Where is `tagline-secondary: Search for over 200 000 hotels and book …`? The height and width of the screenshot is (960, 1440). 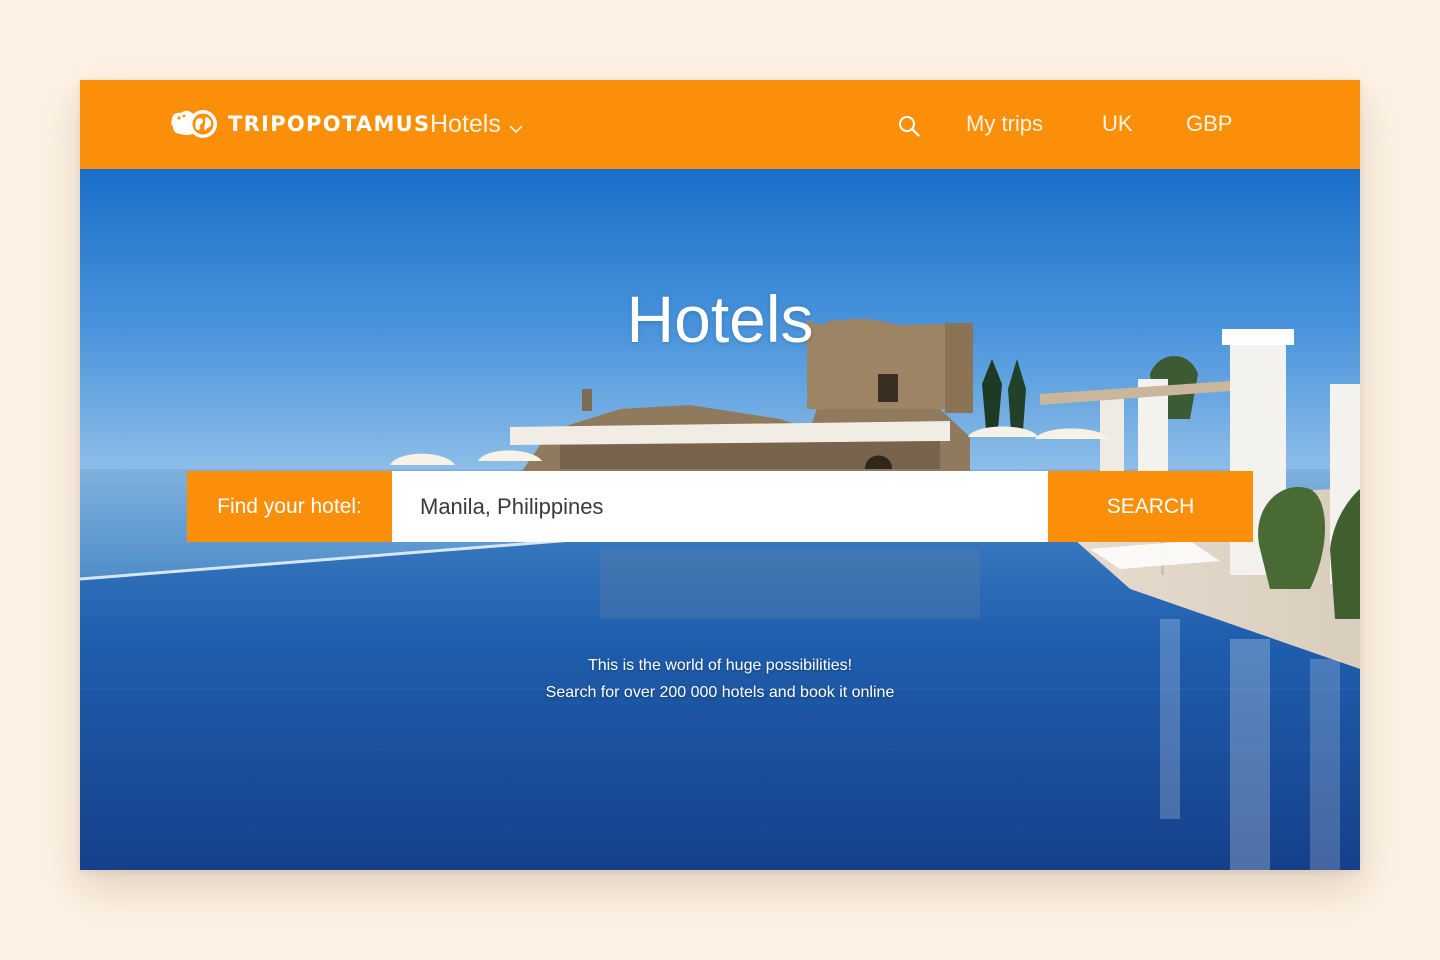 tagline-secondary: Search for over 200 000 hotels and book … is located at coordinates (720, 692).